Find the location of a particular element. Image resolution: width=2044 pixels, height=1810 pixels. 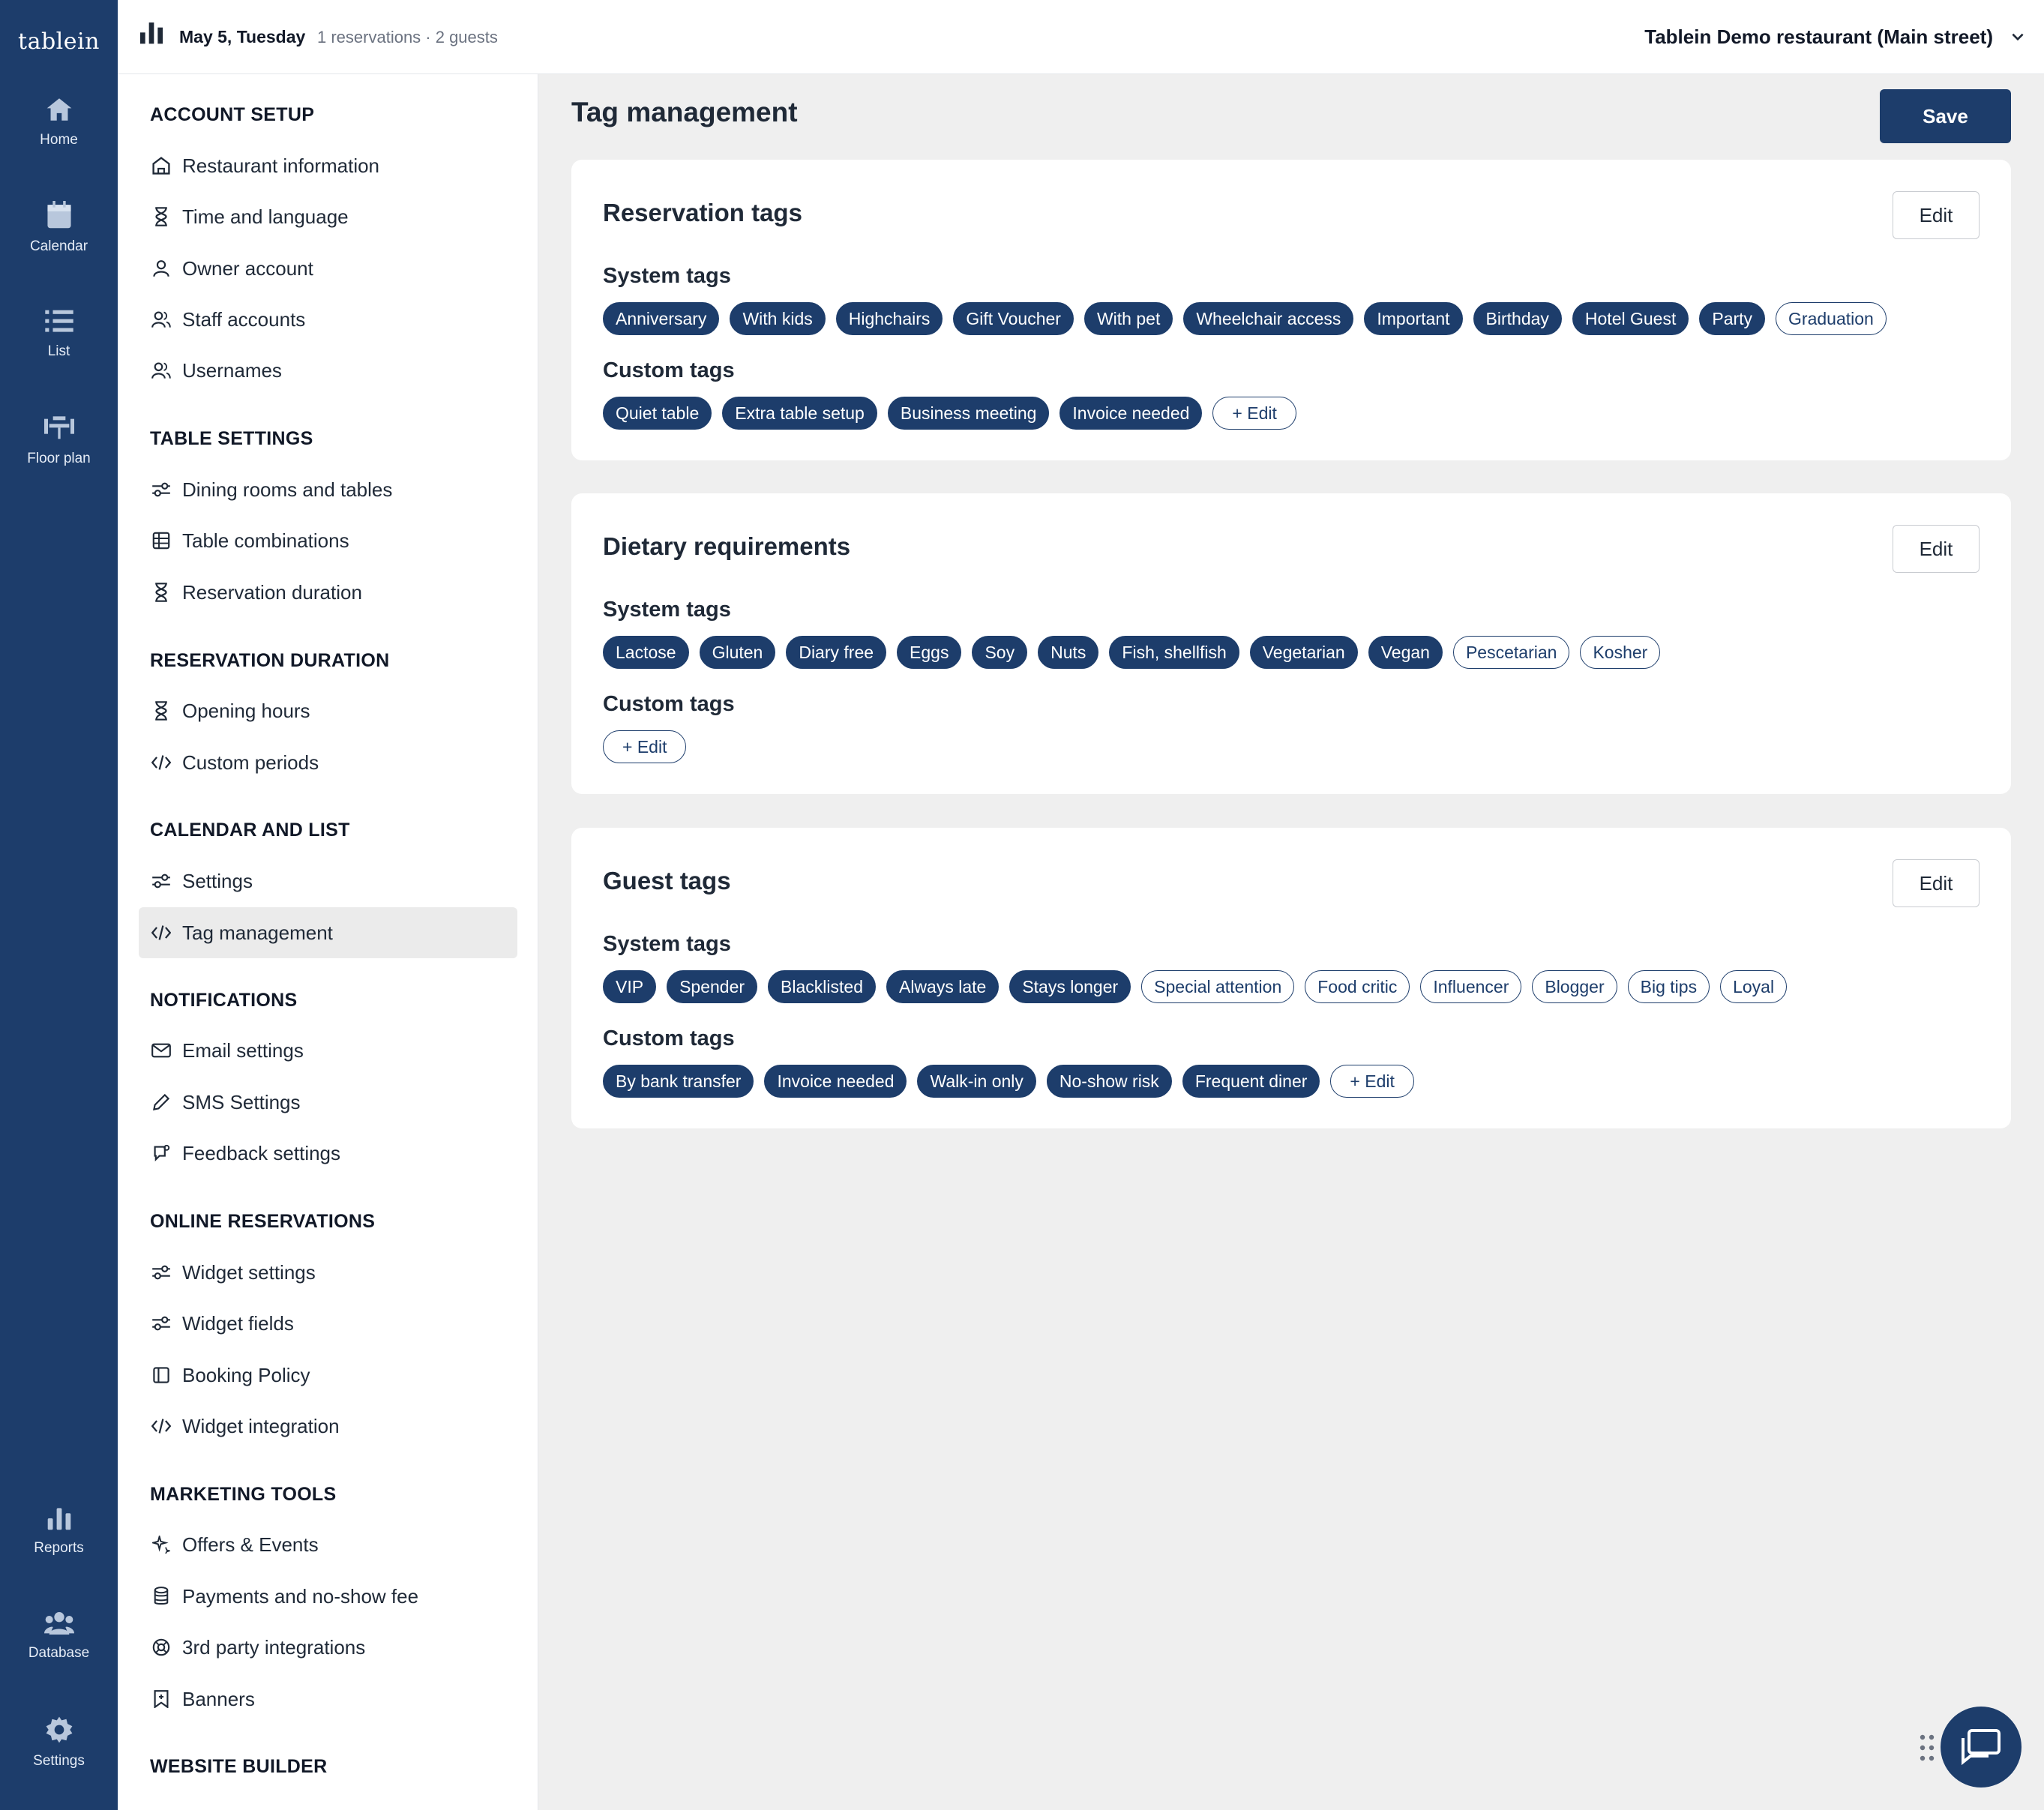

tag-chip: Spender is located at coordinates (712, 986).